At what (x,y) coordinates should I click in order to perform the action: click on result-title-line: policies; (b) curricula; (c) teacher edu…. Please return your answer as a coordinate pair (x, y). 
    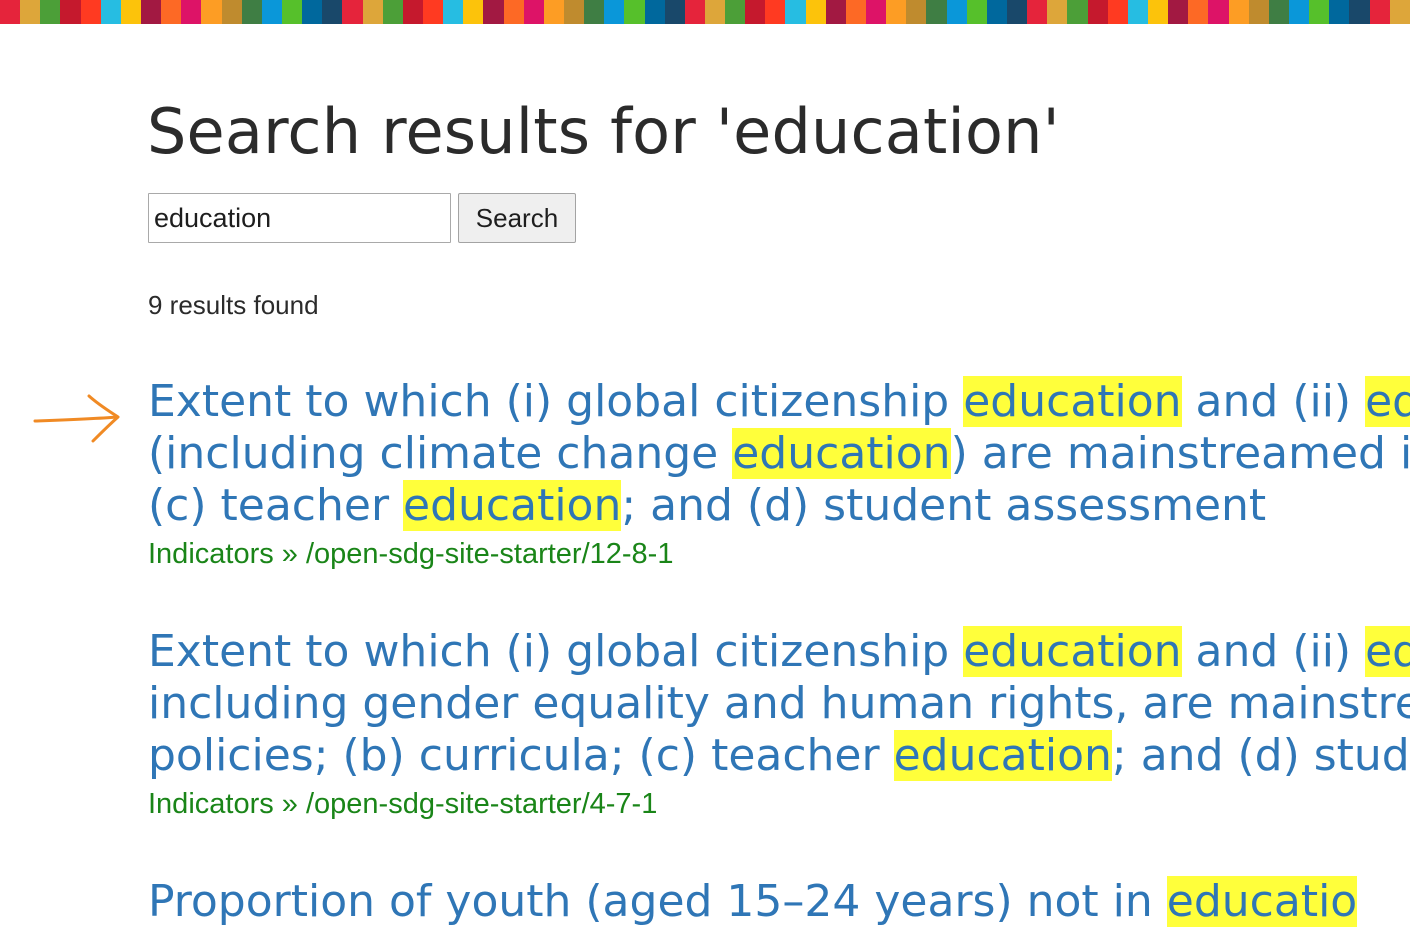
    Looking at the image, I should click on (779, 756).